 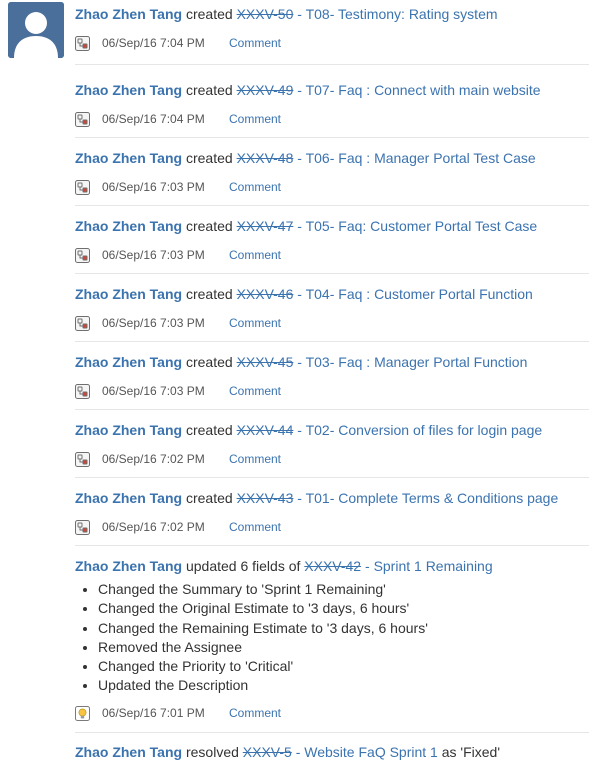 What do you see at coordinates (265, 90) in the screenshot?
I see `issue-key-link: XXXV-49` at bounding box center [265, 90].